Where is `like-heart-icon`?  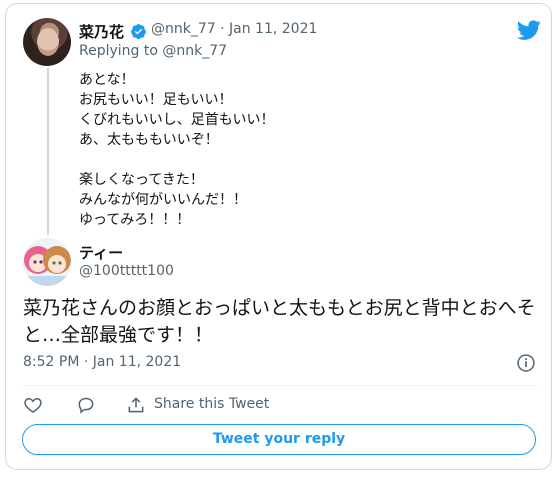 like-heart-icon is located at coordinates (33, 405).